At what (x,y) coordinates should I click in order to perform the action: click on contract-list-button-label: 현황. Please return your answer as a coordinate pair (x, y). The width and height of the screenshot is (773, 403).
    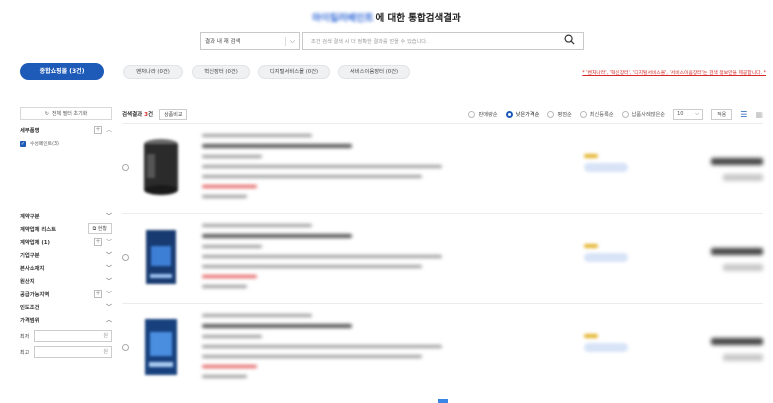
    Looking at the image, I should click on (102, 229).